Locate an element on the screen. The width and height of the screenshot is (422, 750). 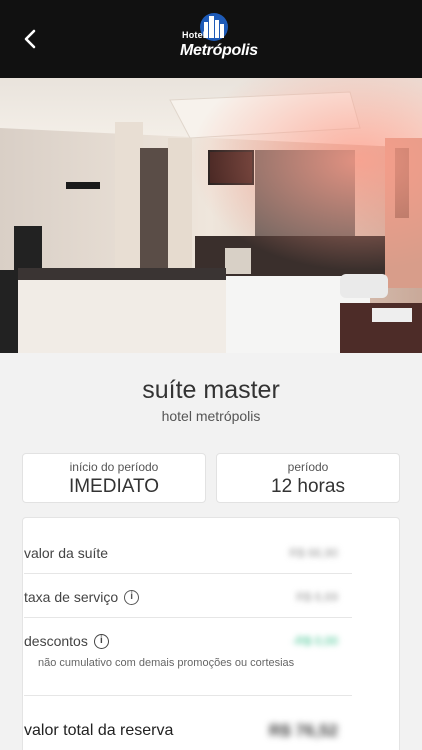
logo-brand-text: Metrópolis is located at coordinates (219, 50).